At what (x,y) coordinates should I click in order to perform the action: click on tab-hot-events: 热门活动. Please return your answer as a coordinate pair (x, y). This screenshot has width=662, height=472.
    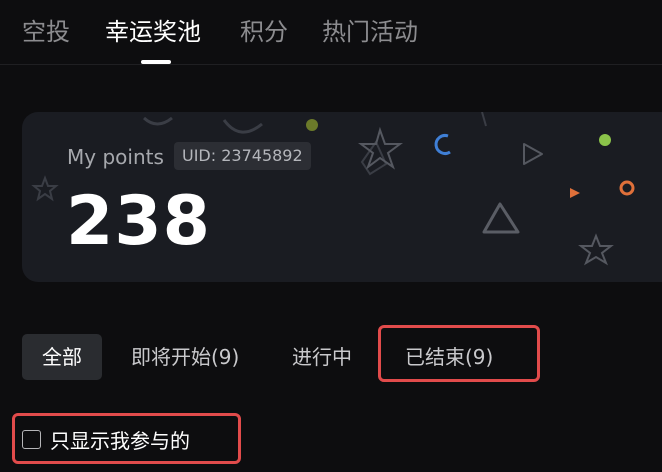
    Looking at the image, I should click on (370, 29).